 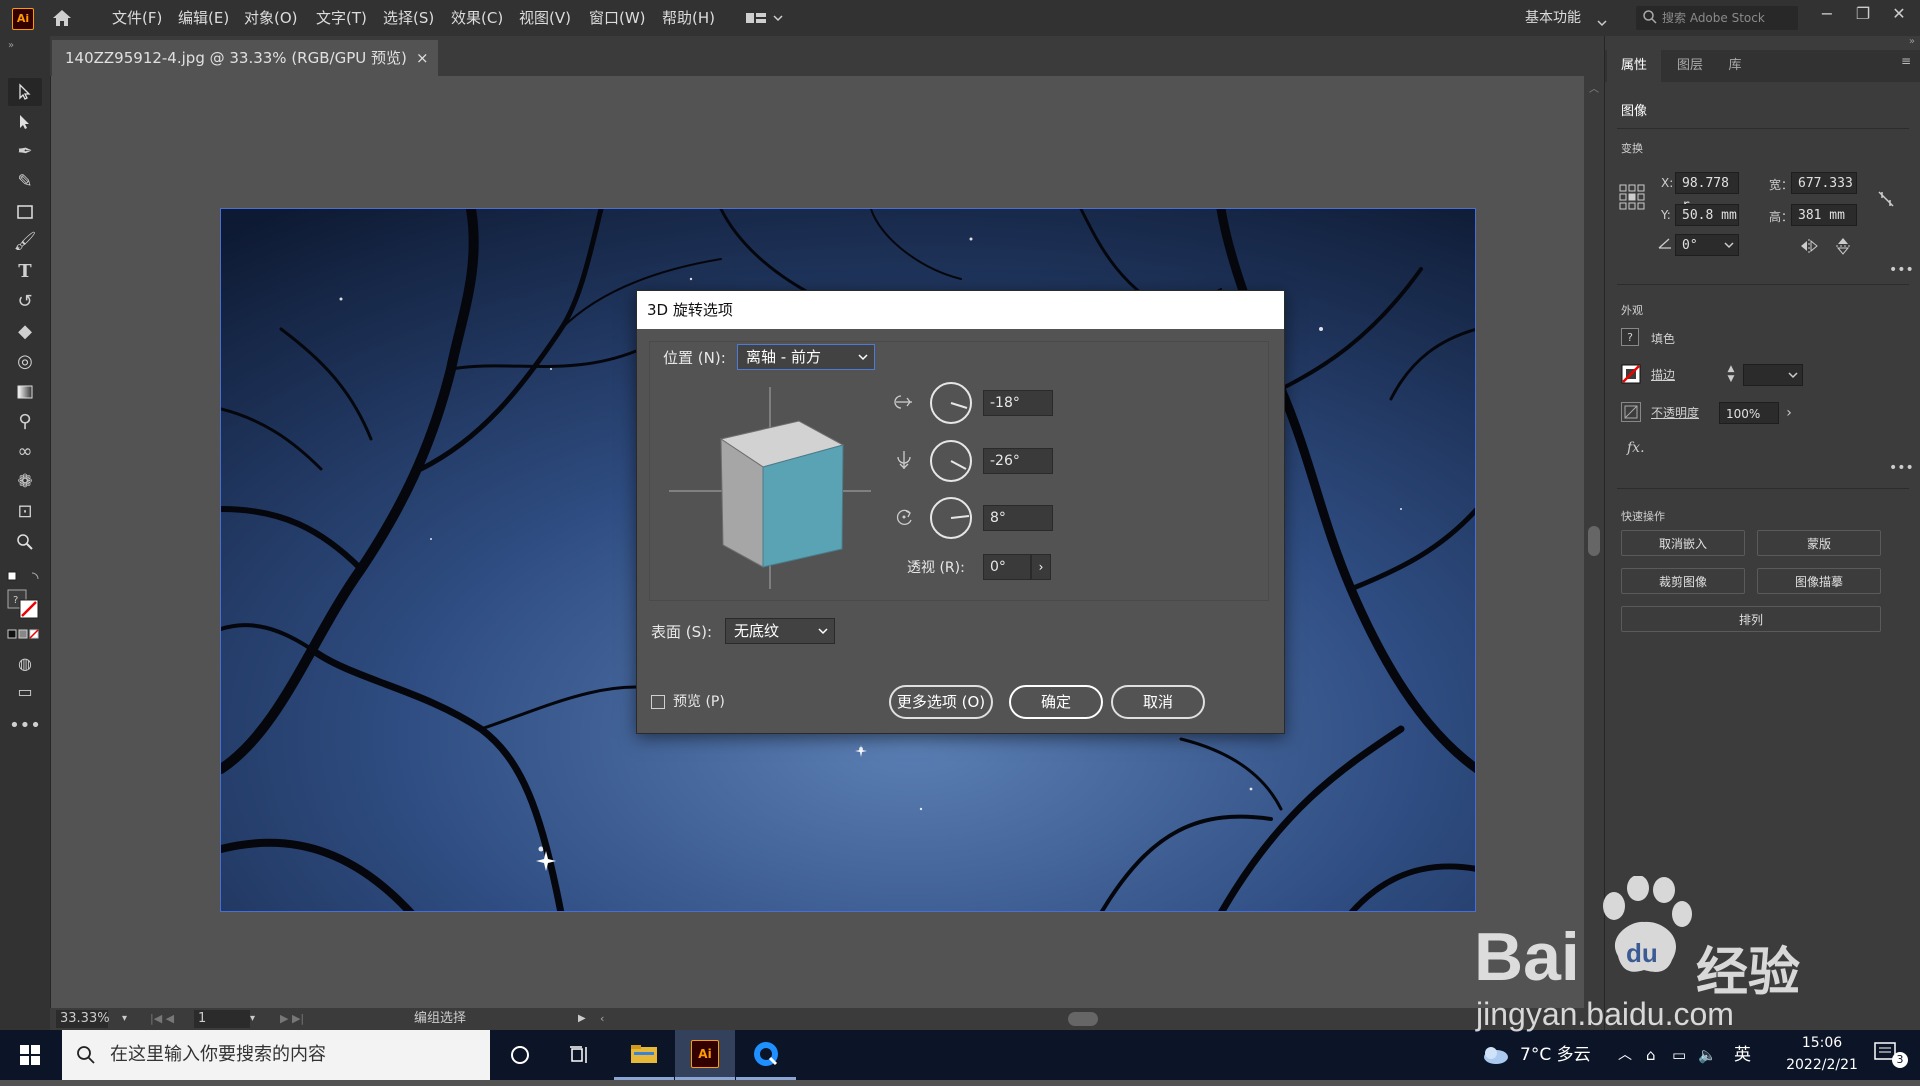 I want to click on more-tools-icon: •••, so click(x=25, y=726).